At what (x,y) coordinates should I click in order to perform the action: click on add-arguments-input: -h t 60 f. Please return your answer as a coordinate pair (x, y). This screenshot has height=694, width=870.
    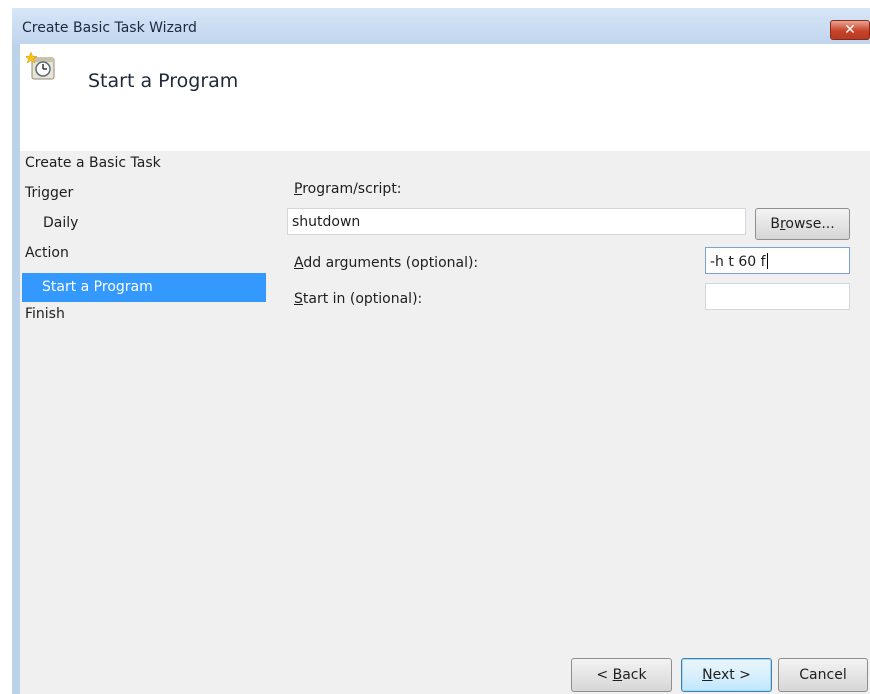
    Looking at the image, I should click on (777, 260).